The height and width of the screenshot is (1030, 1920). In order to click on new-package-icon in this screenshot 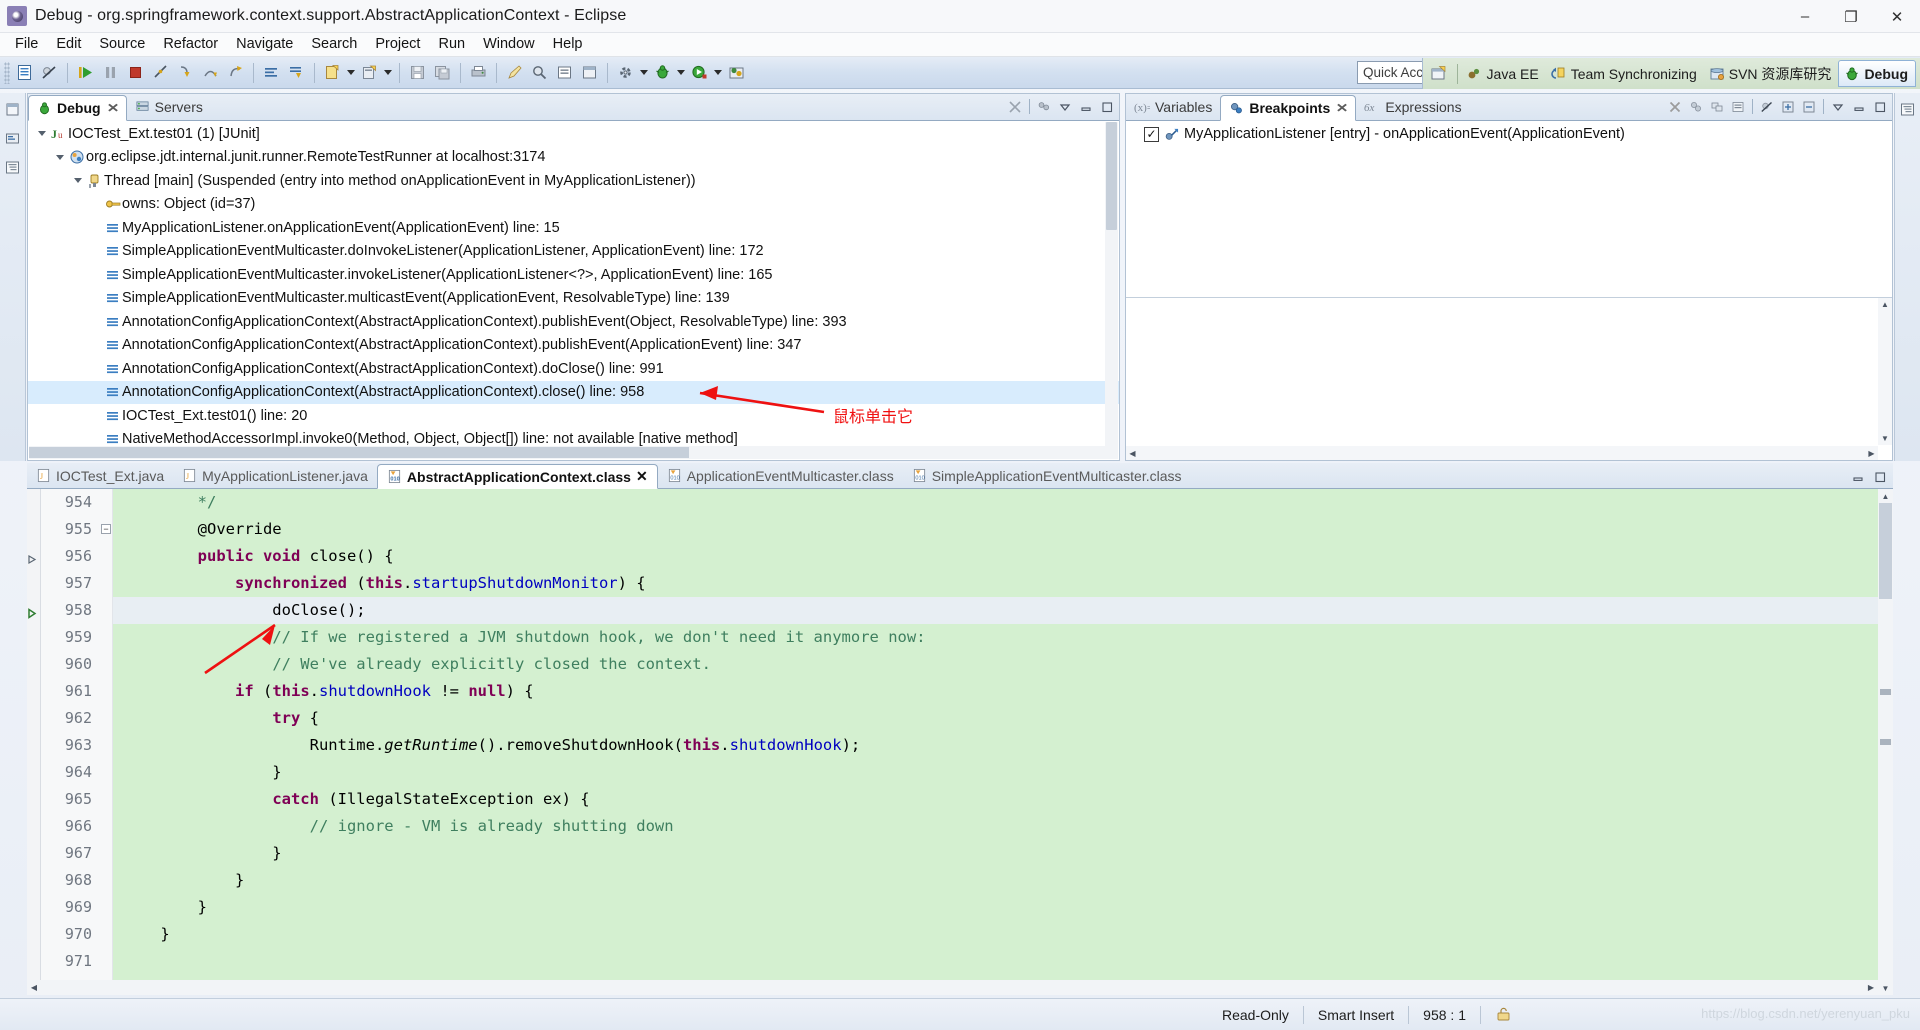, I will do `click(369, 73)`.